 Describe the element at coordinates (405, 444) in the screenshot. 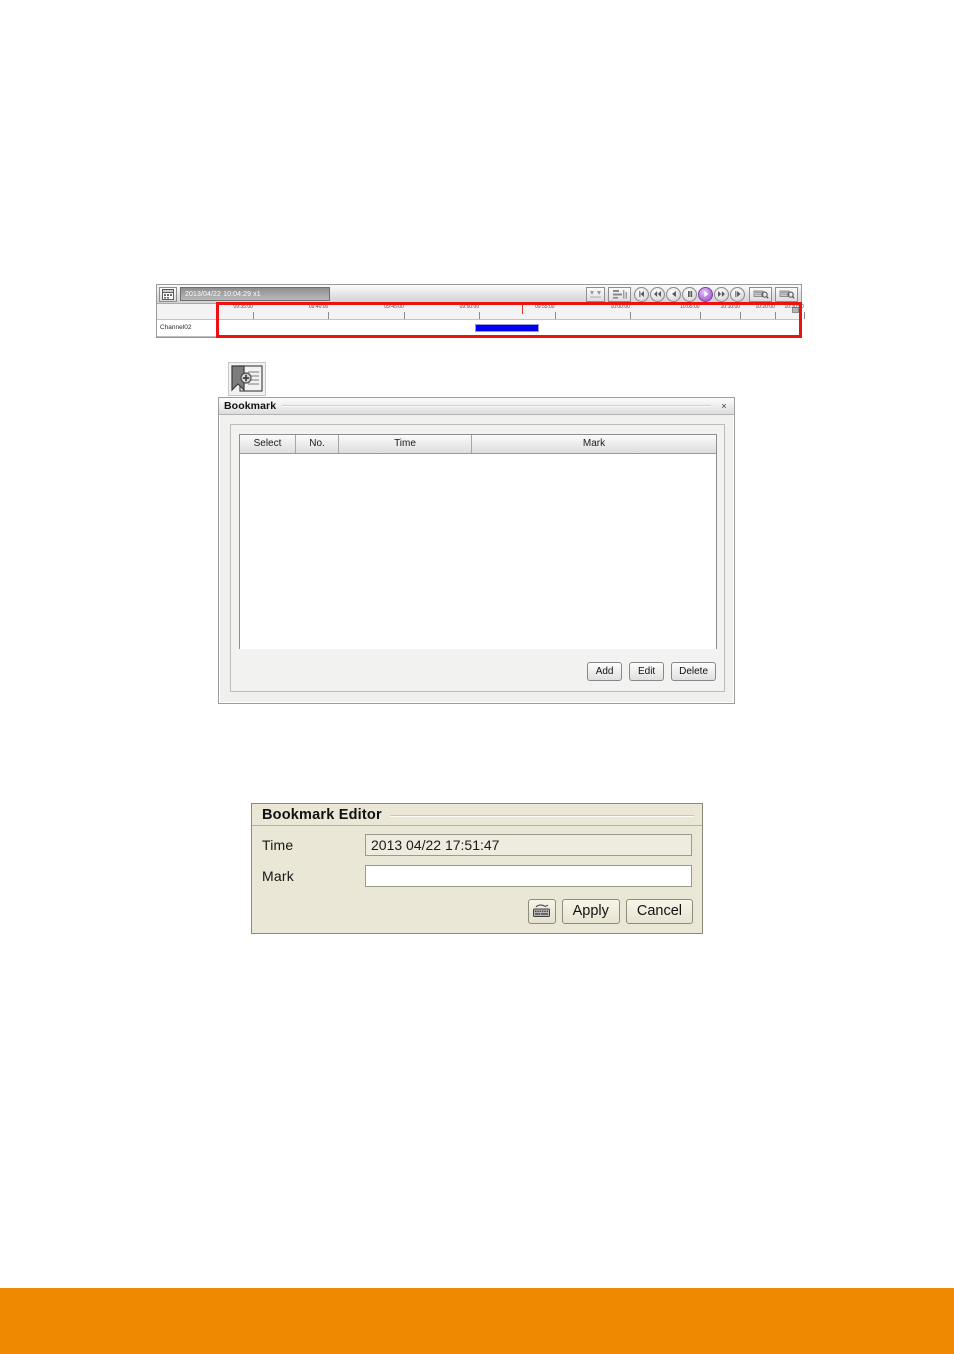

I see `column-header-time: Time` at that location.